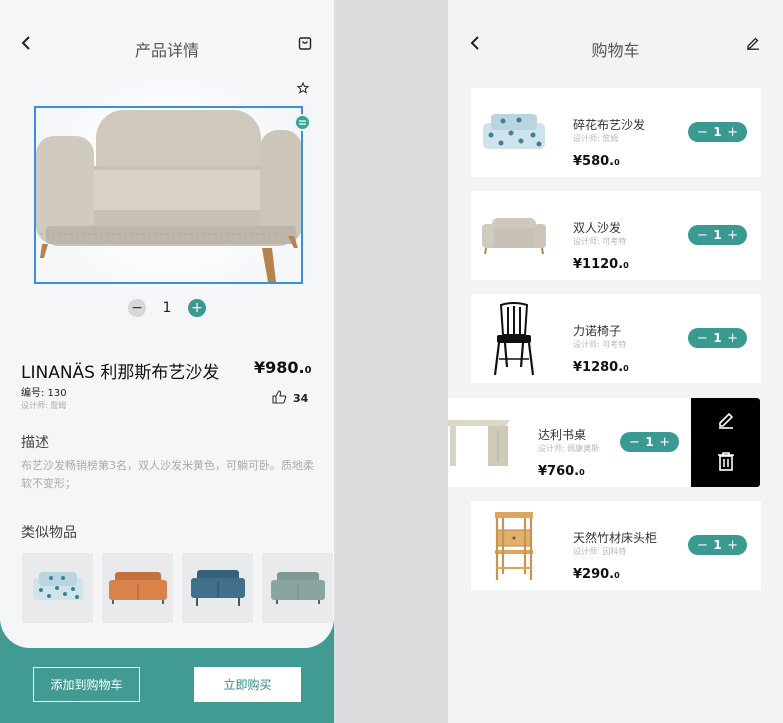 The image size is (783, 723). I want to click on add-to-cart-button: 添加到购物车, so click(86, 684).